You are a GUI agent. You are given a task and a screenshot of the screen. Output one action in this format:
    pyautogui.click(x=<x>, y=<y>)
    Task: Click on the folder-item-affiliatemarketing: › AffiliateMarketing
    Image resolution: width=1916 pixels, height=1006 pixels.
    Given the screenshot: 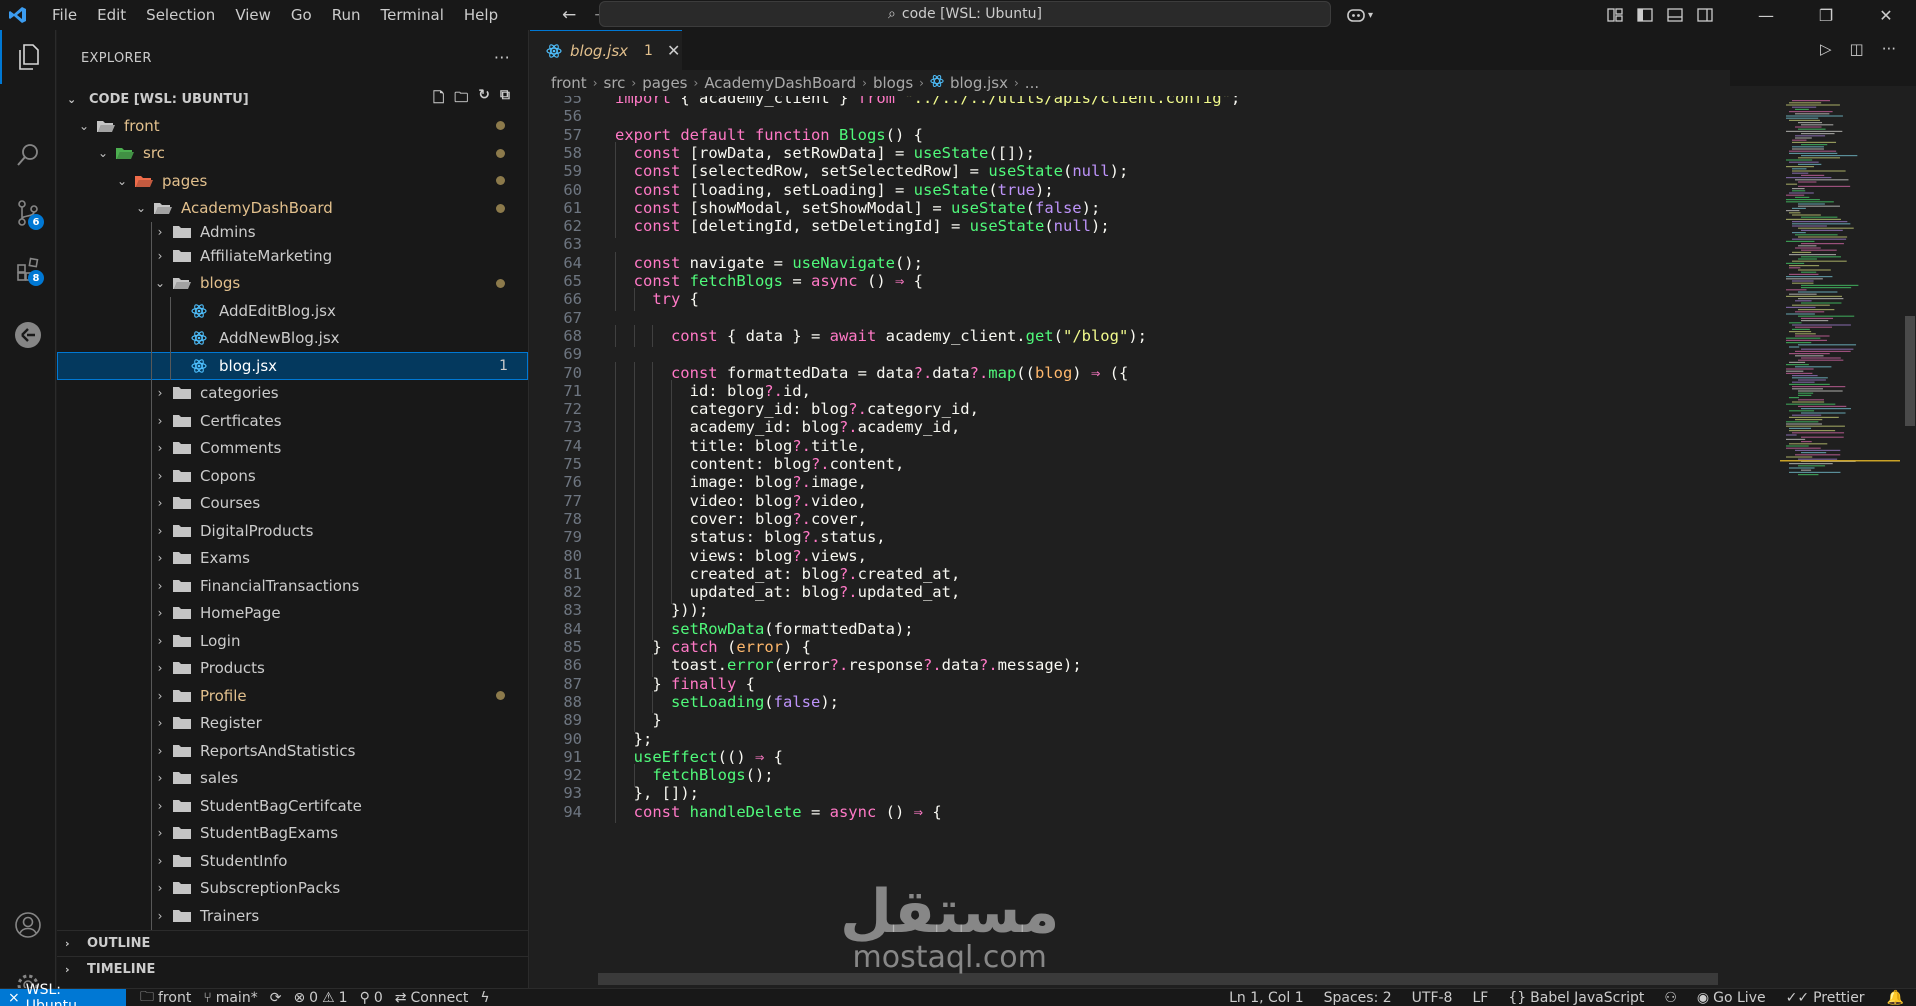 What is the action you would take?
    pyautogui.click(x=292, y=256)
    